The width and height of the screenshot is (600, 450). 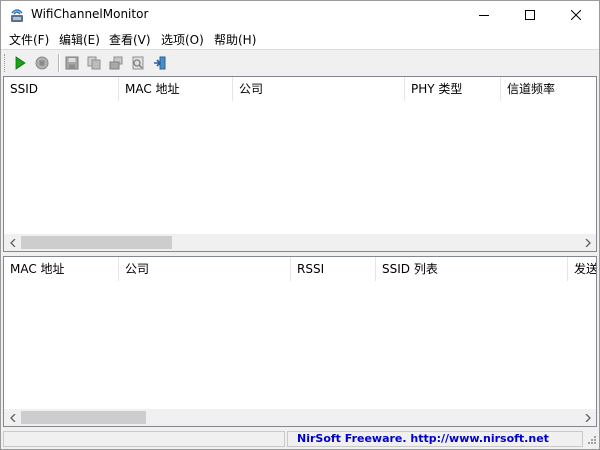 What do you see at coordinates (29, 39) in the screenshot?
I see `menu-file: 文件(F)` at bounding box center [29, 39].